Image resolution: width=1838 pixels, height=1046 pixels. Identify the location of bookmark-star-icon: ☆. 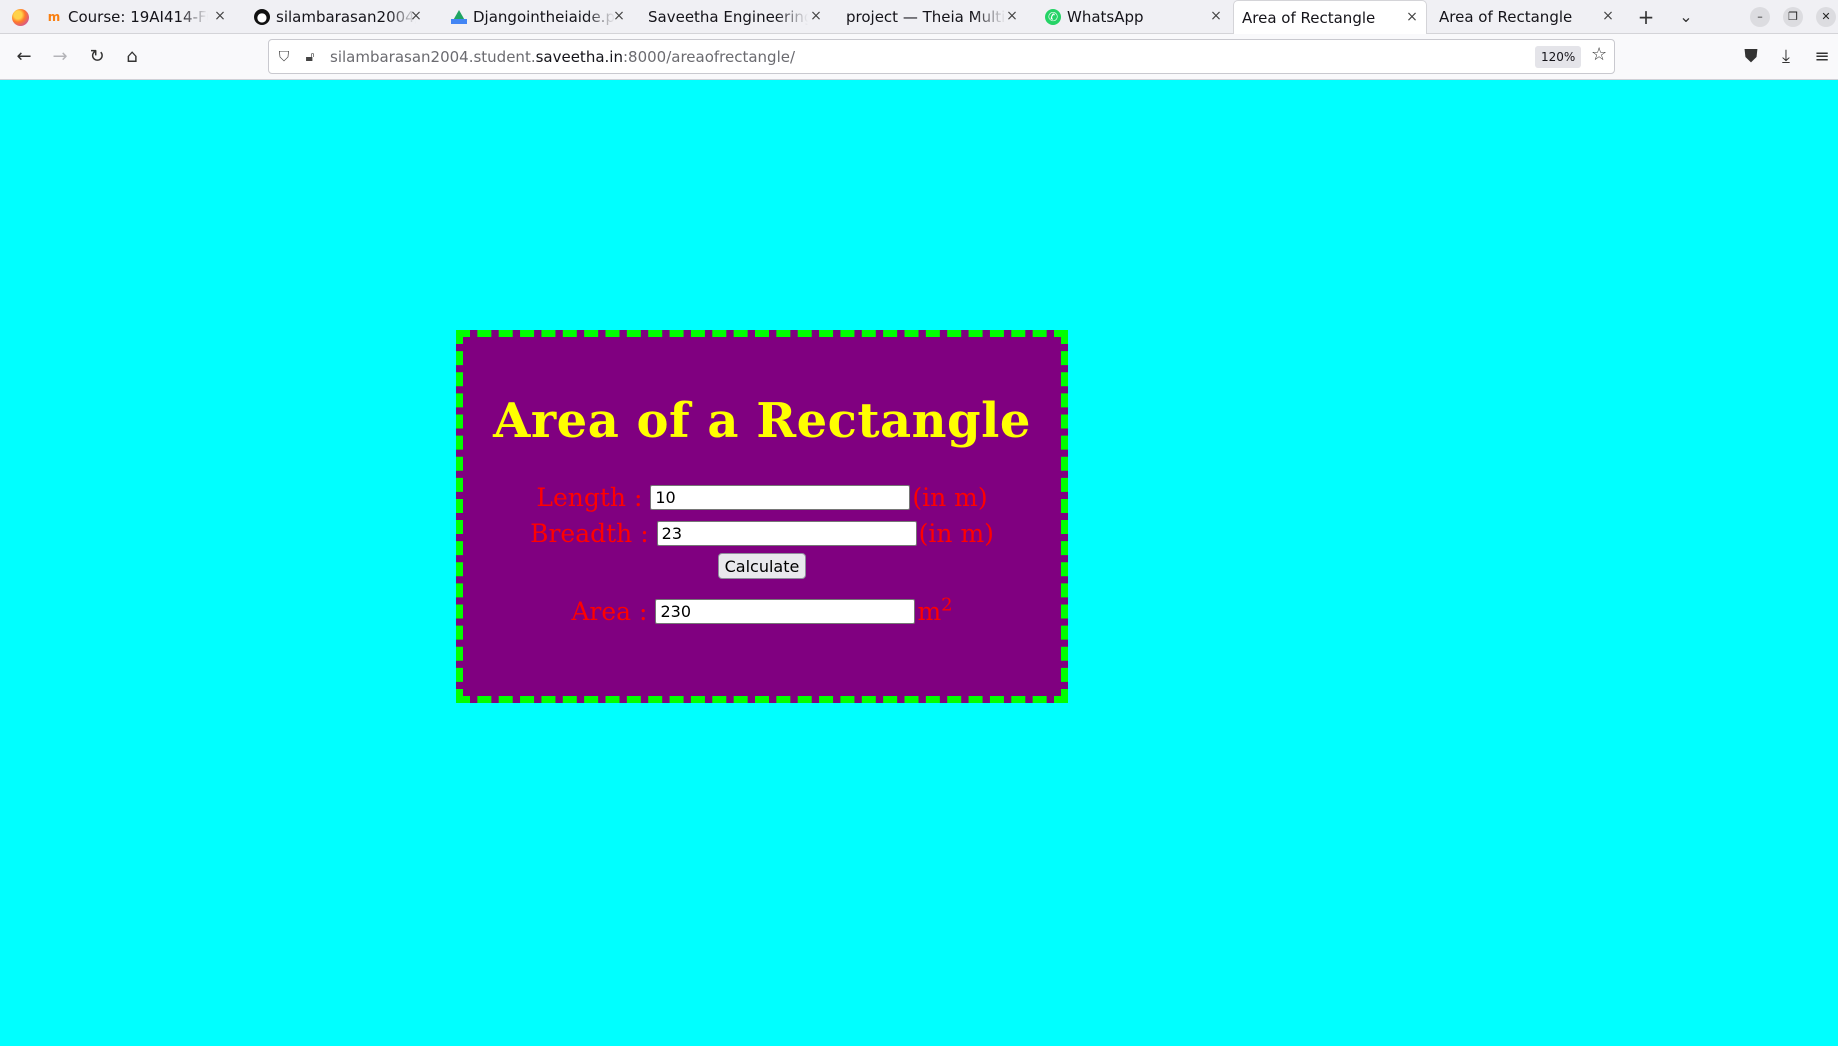
(1599, 54).